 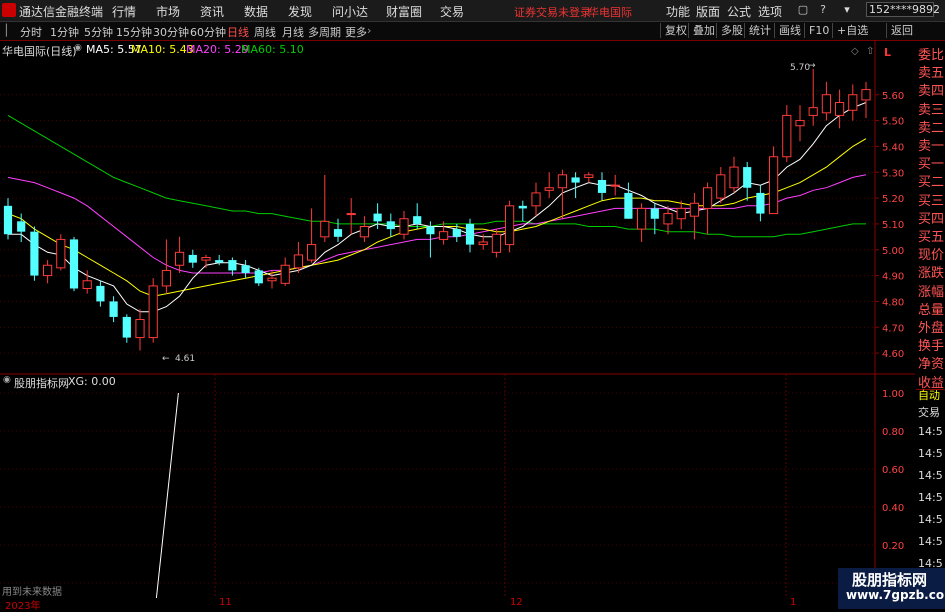 I want to click on account-field: 152****9892, so click(x=903, y=9).